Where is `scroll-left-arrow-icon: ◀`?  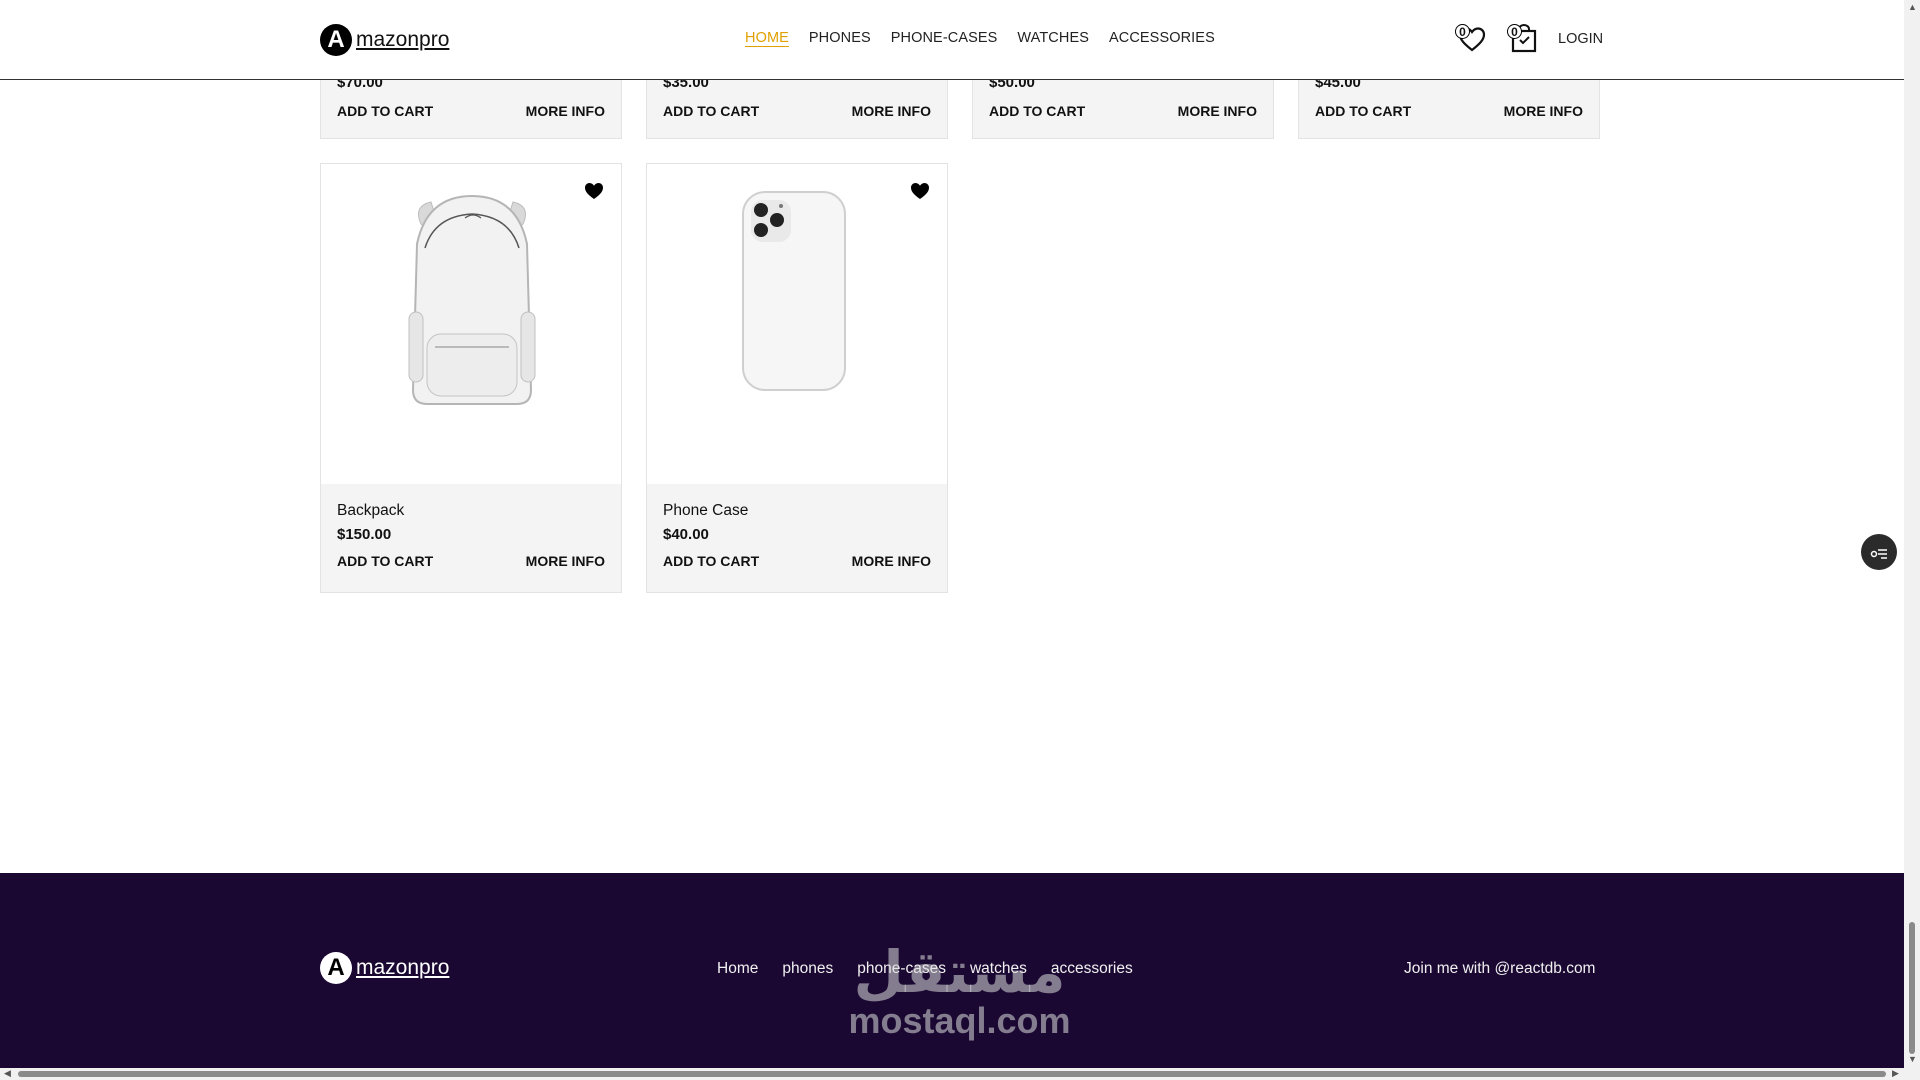 scroll-left-arrow-icon: ◀ is located at coordinates (7, 1073).